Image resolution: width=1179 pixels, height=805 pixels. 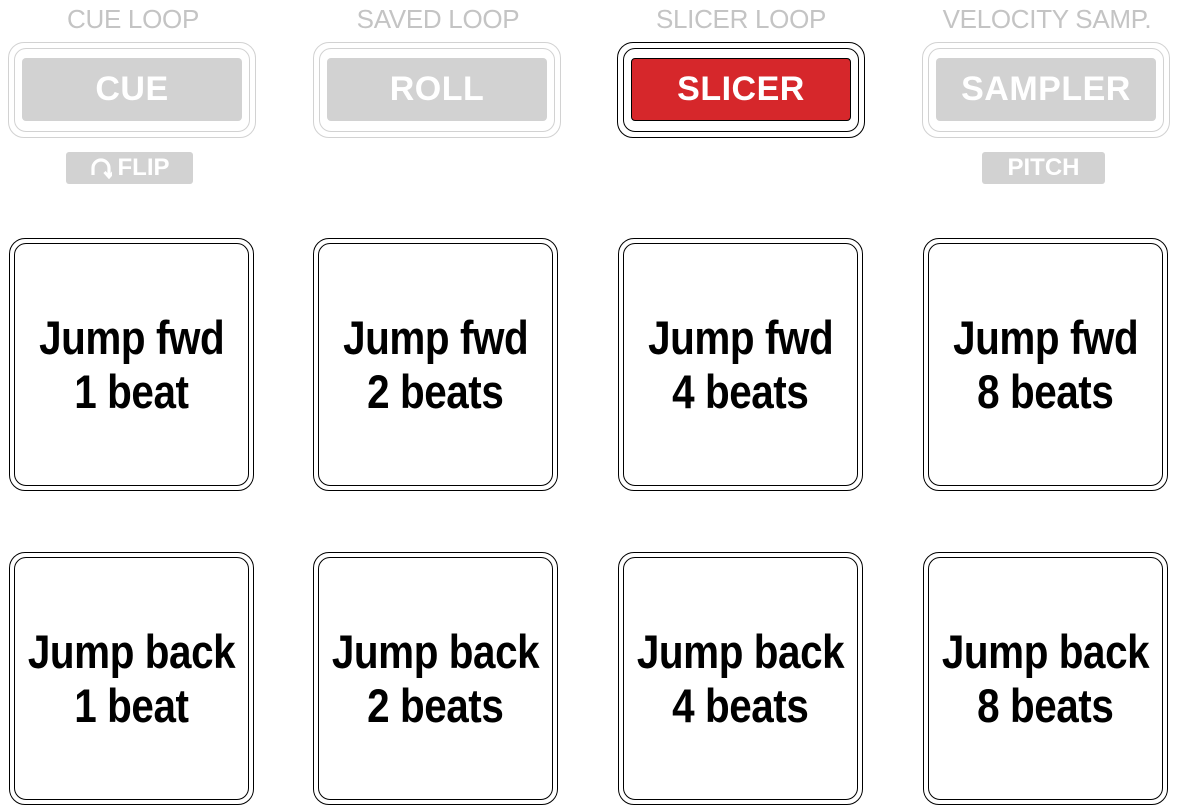 I want to click on pad-jump-back-4: Jump back 4 beats, so click(x=740, y=678).